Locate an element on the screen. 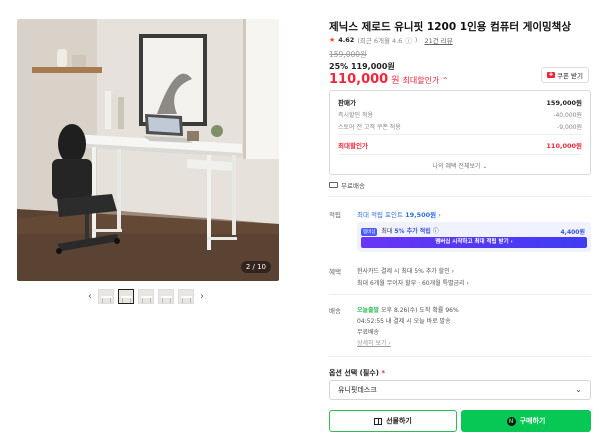 This screenshot has height=438, width=600. buy-button: N 구매하기 is located at coordinates (526, 421).